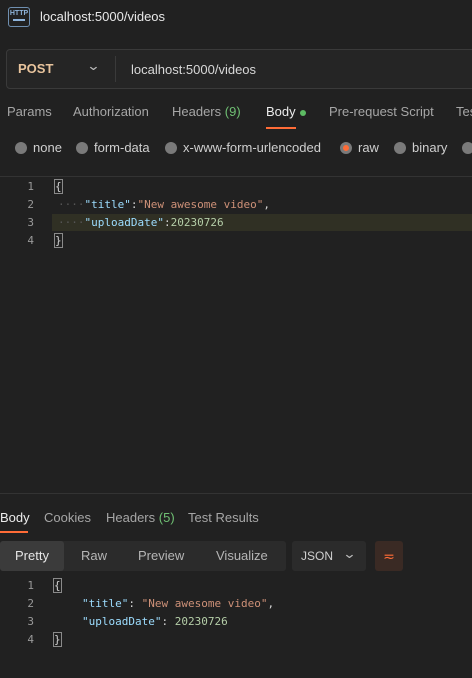  What do you see at coordinates (32, 555) in the screenshot?
I see `view-pretty-button: Pretty` at bounding box center [32, 555].